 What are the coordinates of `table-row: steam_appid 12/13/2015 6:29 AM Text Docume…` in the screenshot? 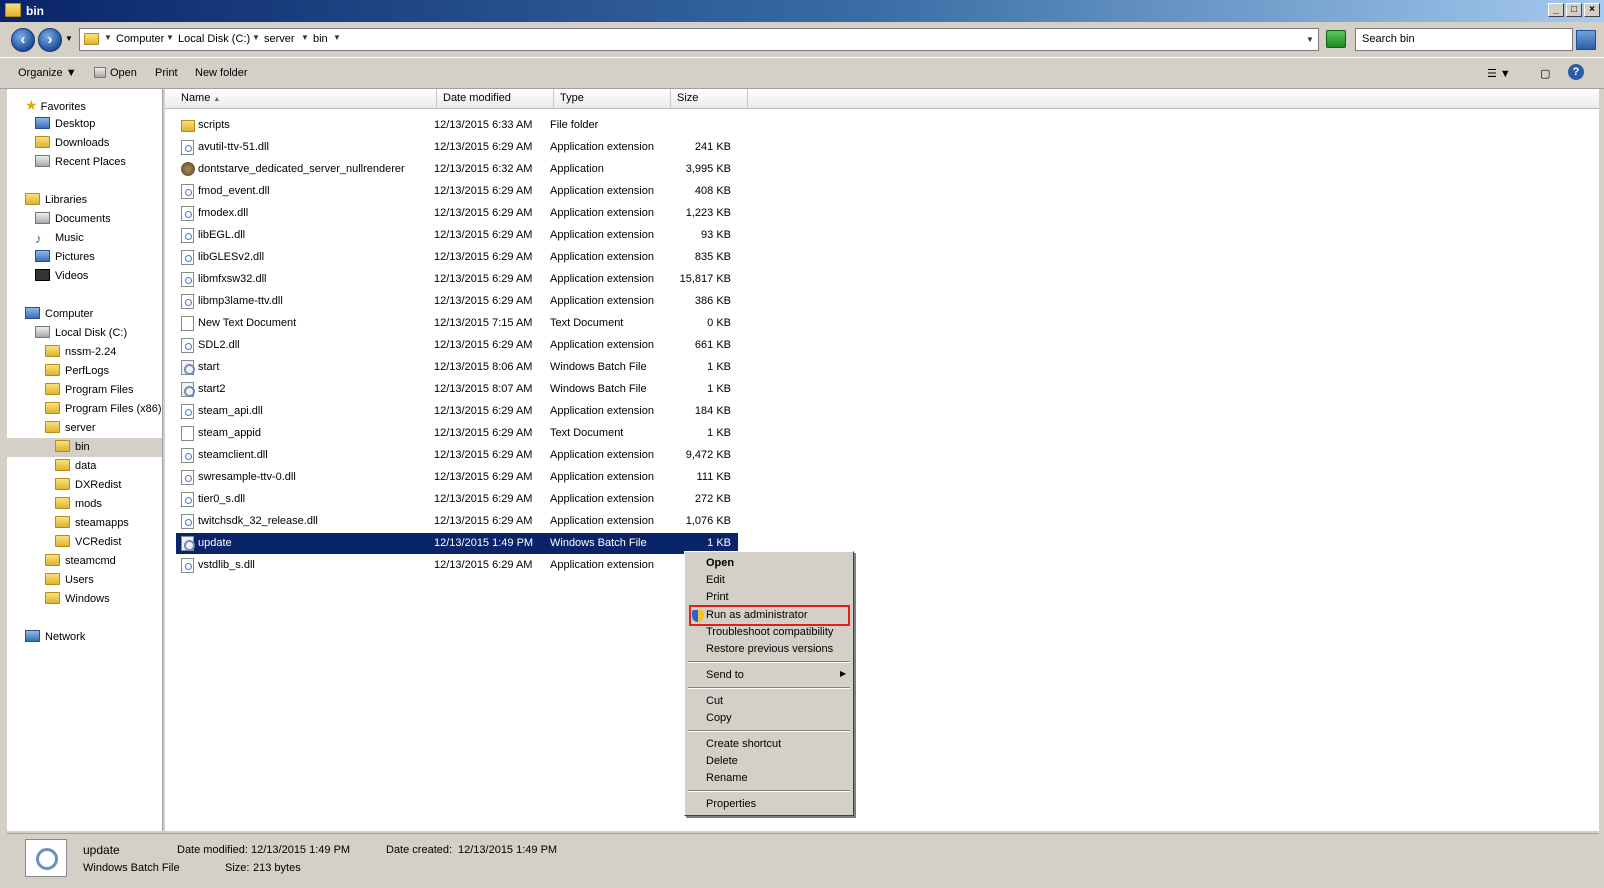 It's located at (457, 433).